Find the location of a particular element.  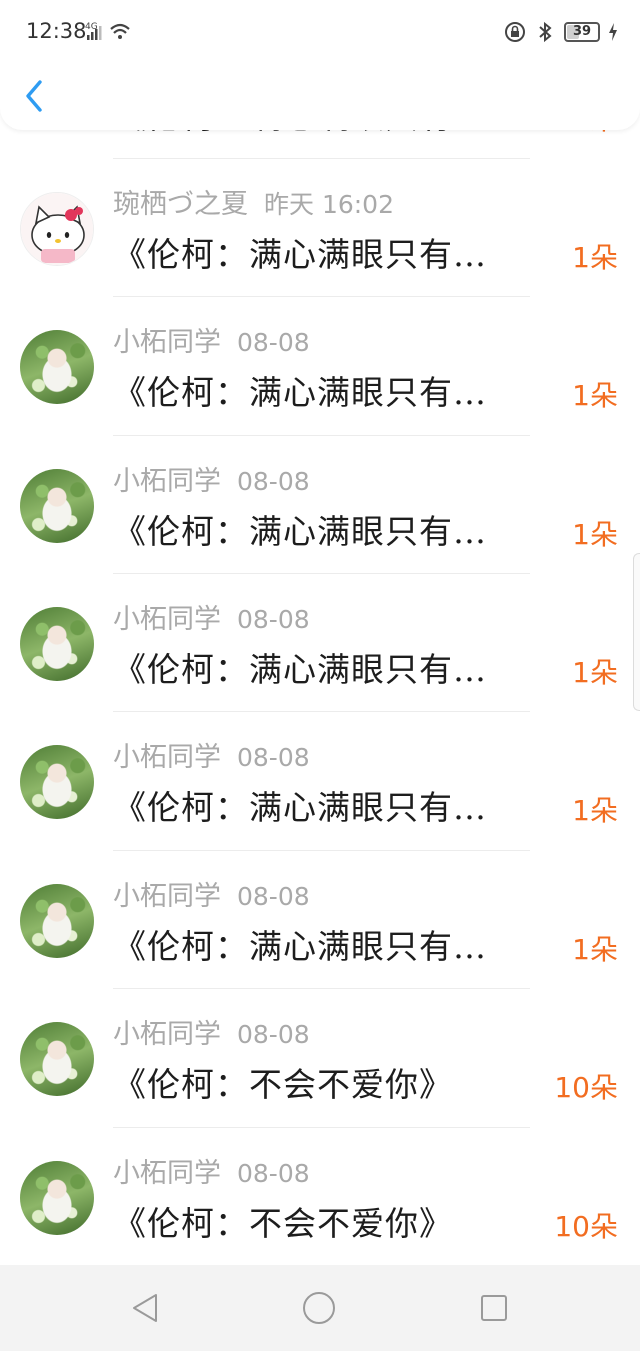

bluetooth-icon is located at coordinates (545, 32).